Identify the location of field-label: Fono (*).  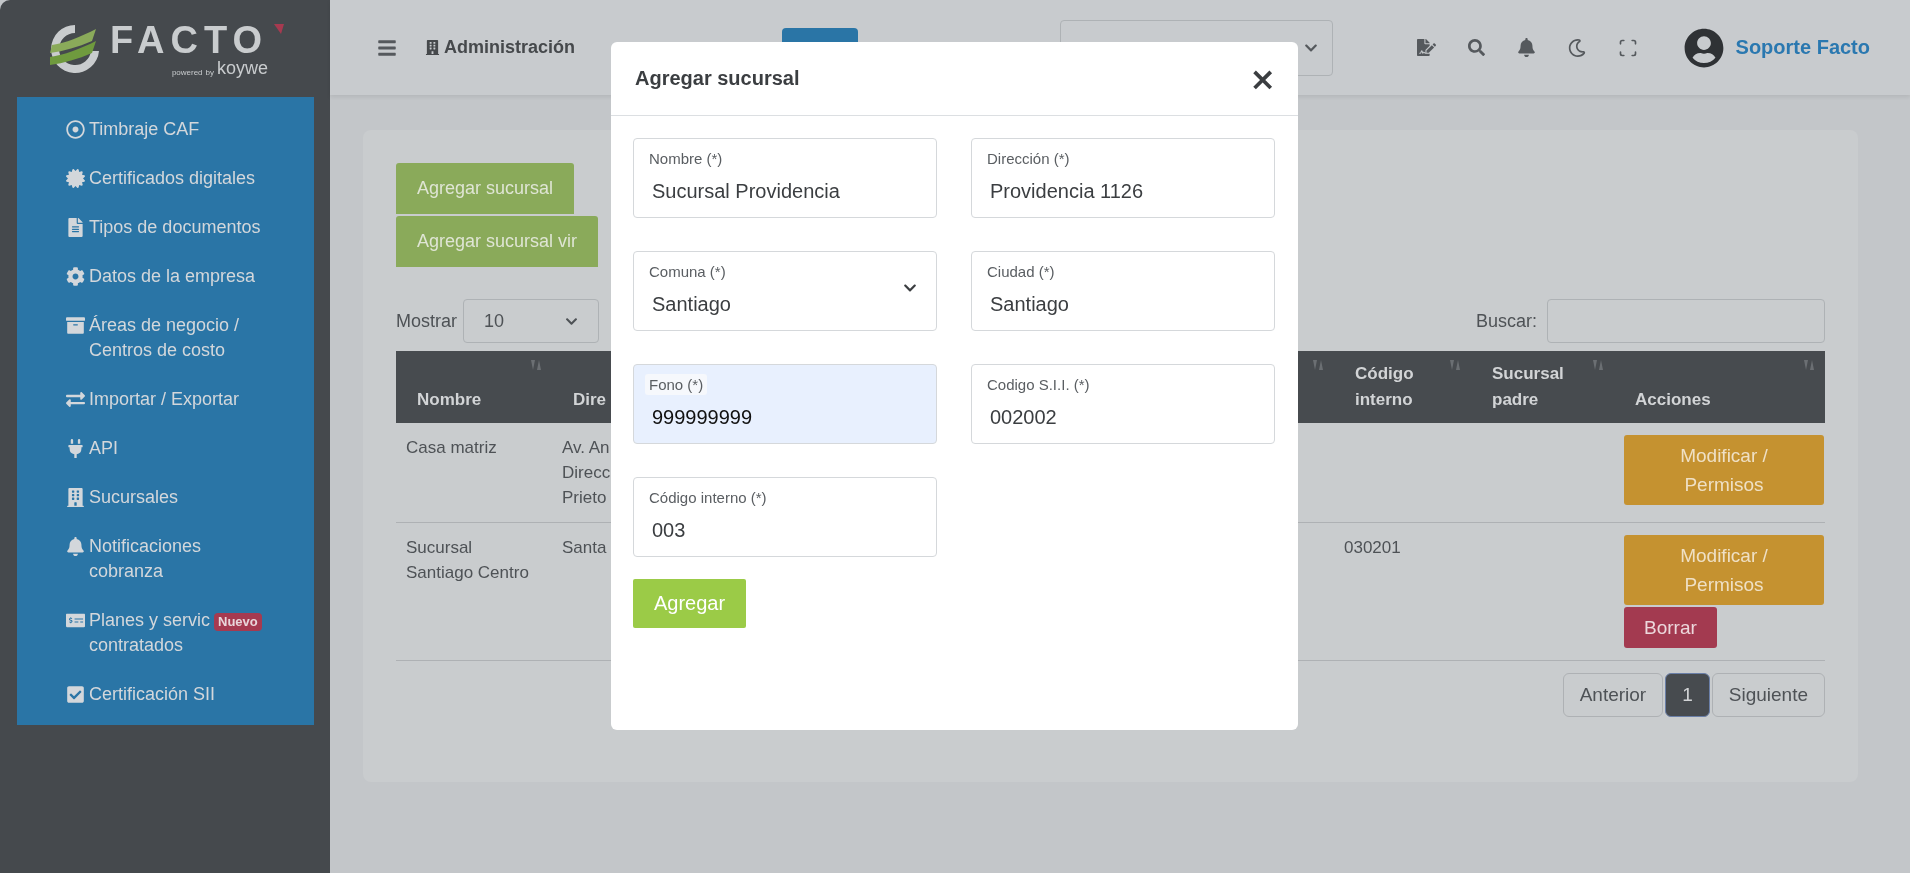
(676, 384).